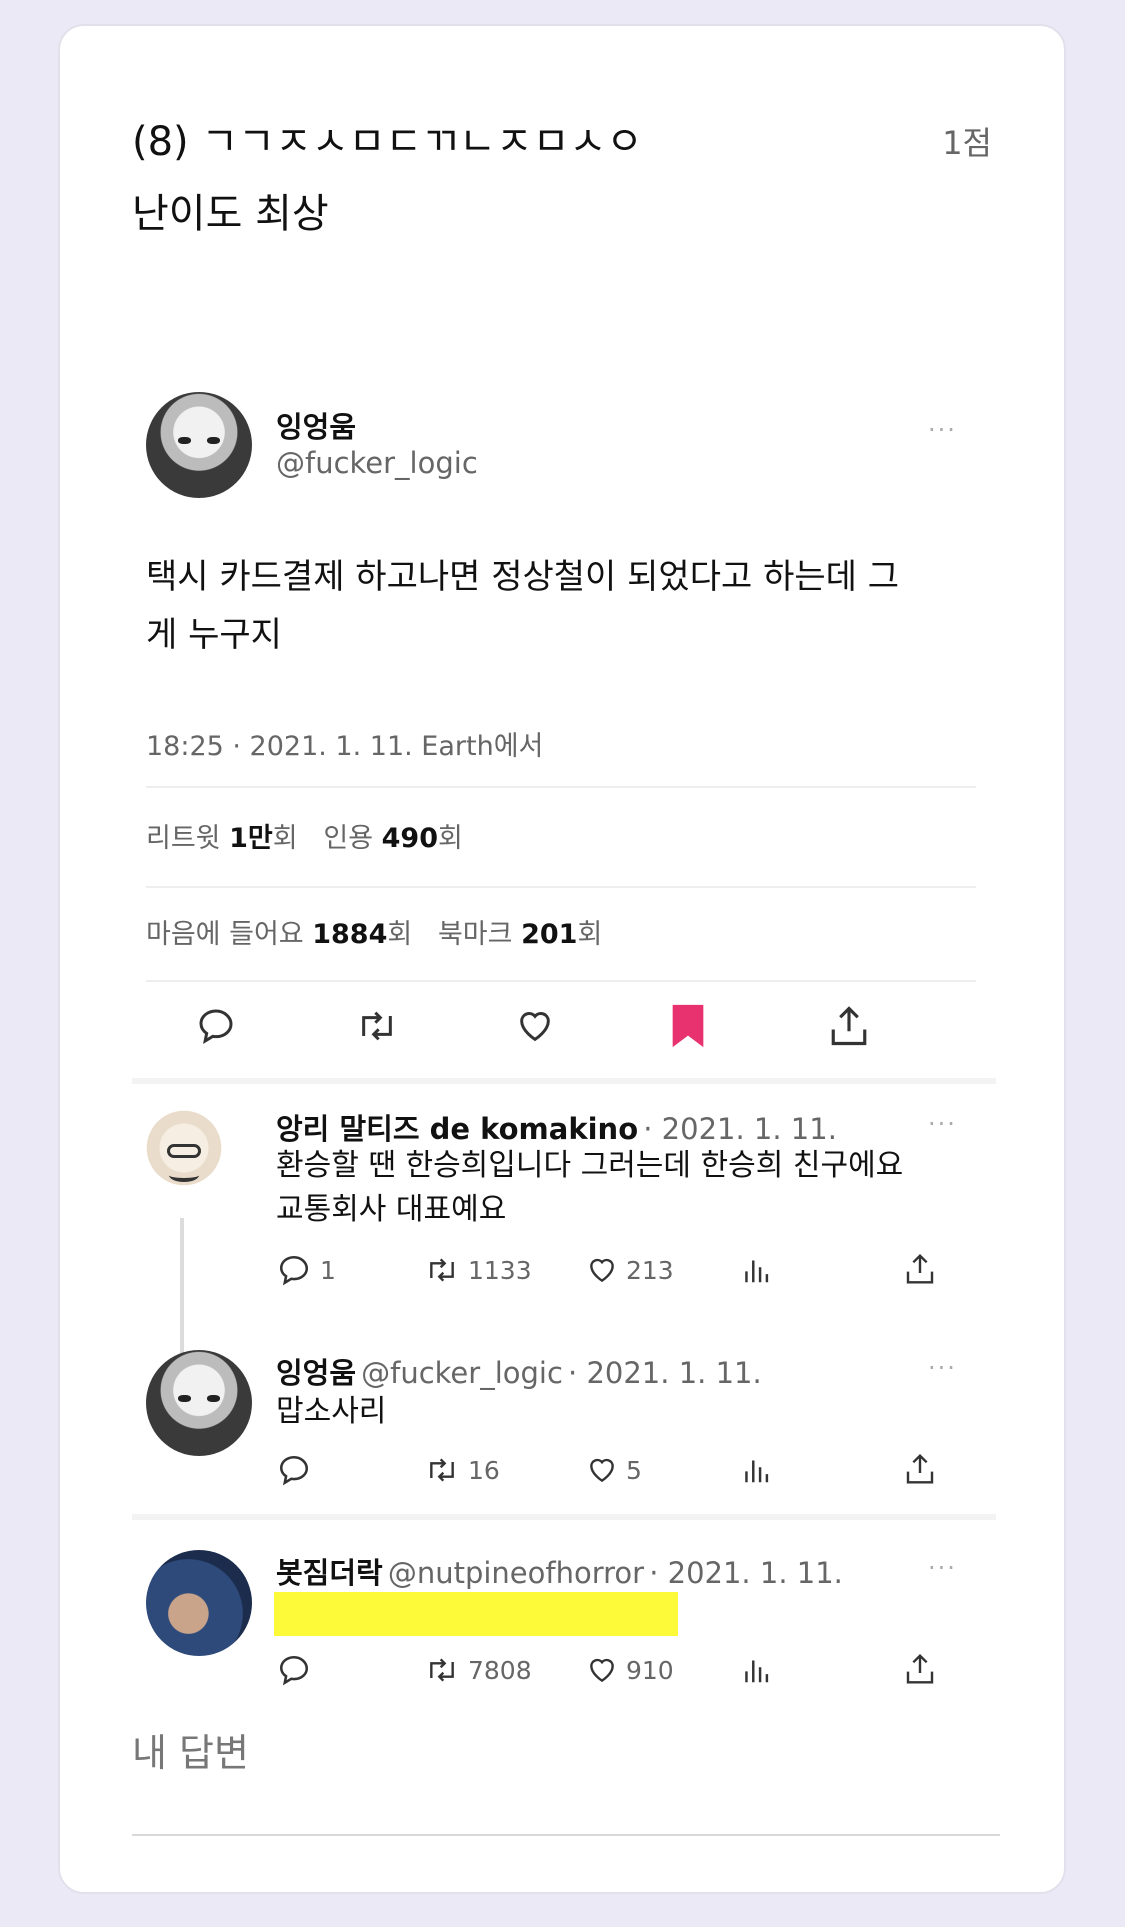 This screenshot has width=1125, height=1927. What do you see at coordinates (329, 1573) in the screenshot?
I see `reply-author-name: 봇짐더락` at bounding box center [329, 1573].